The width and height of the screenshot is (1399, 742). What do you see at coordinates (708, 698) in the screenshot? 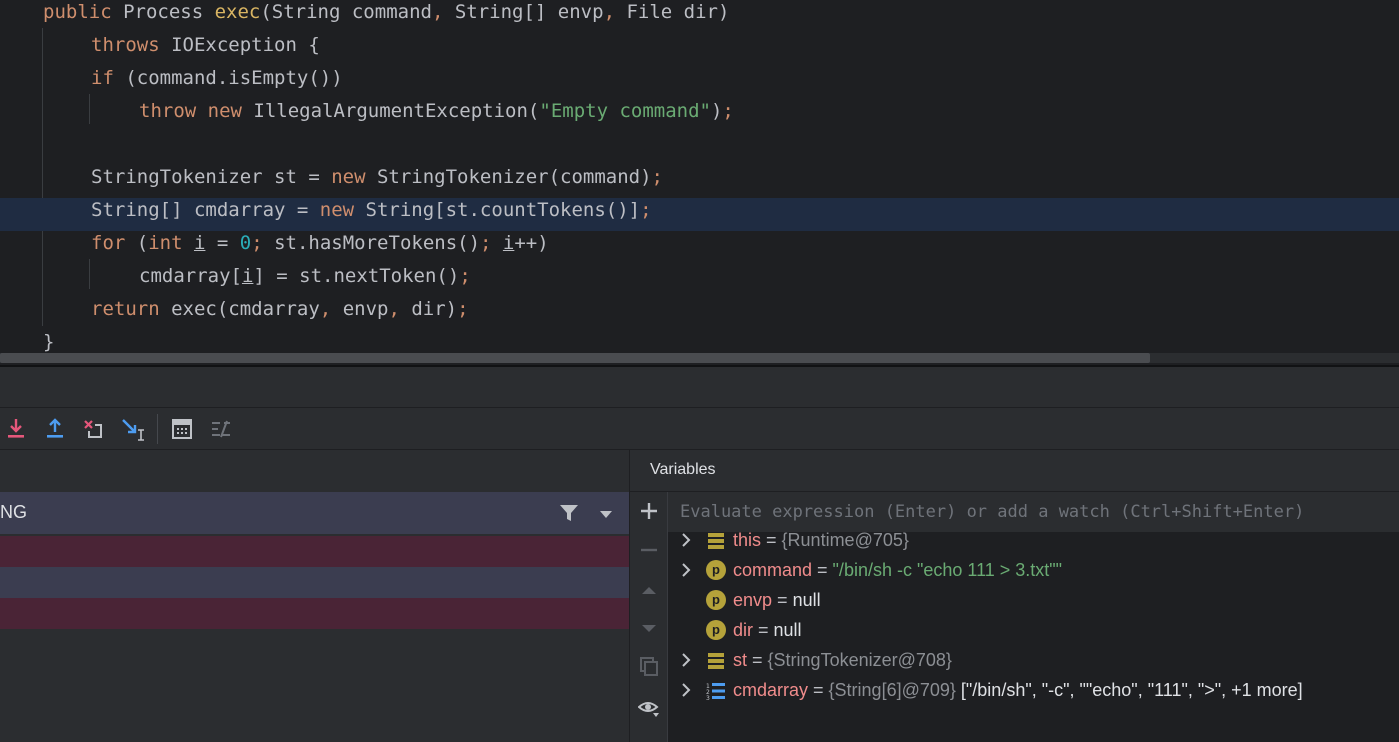
I see `svg-text: 3` at bounding box center [708, 698].